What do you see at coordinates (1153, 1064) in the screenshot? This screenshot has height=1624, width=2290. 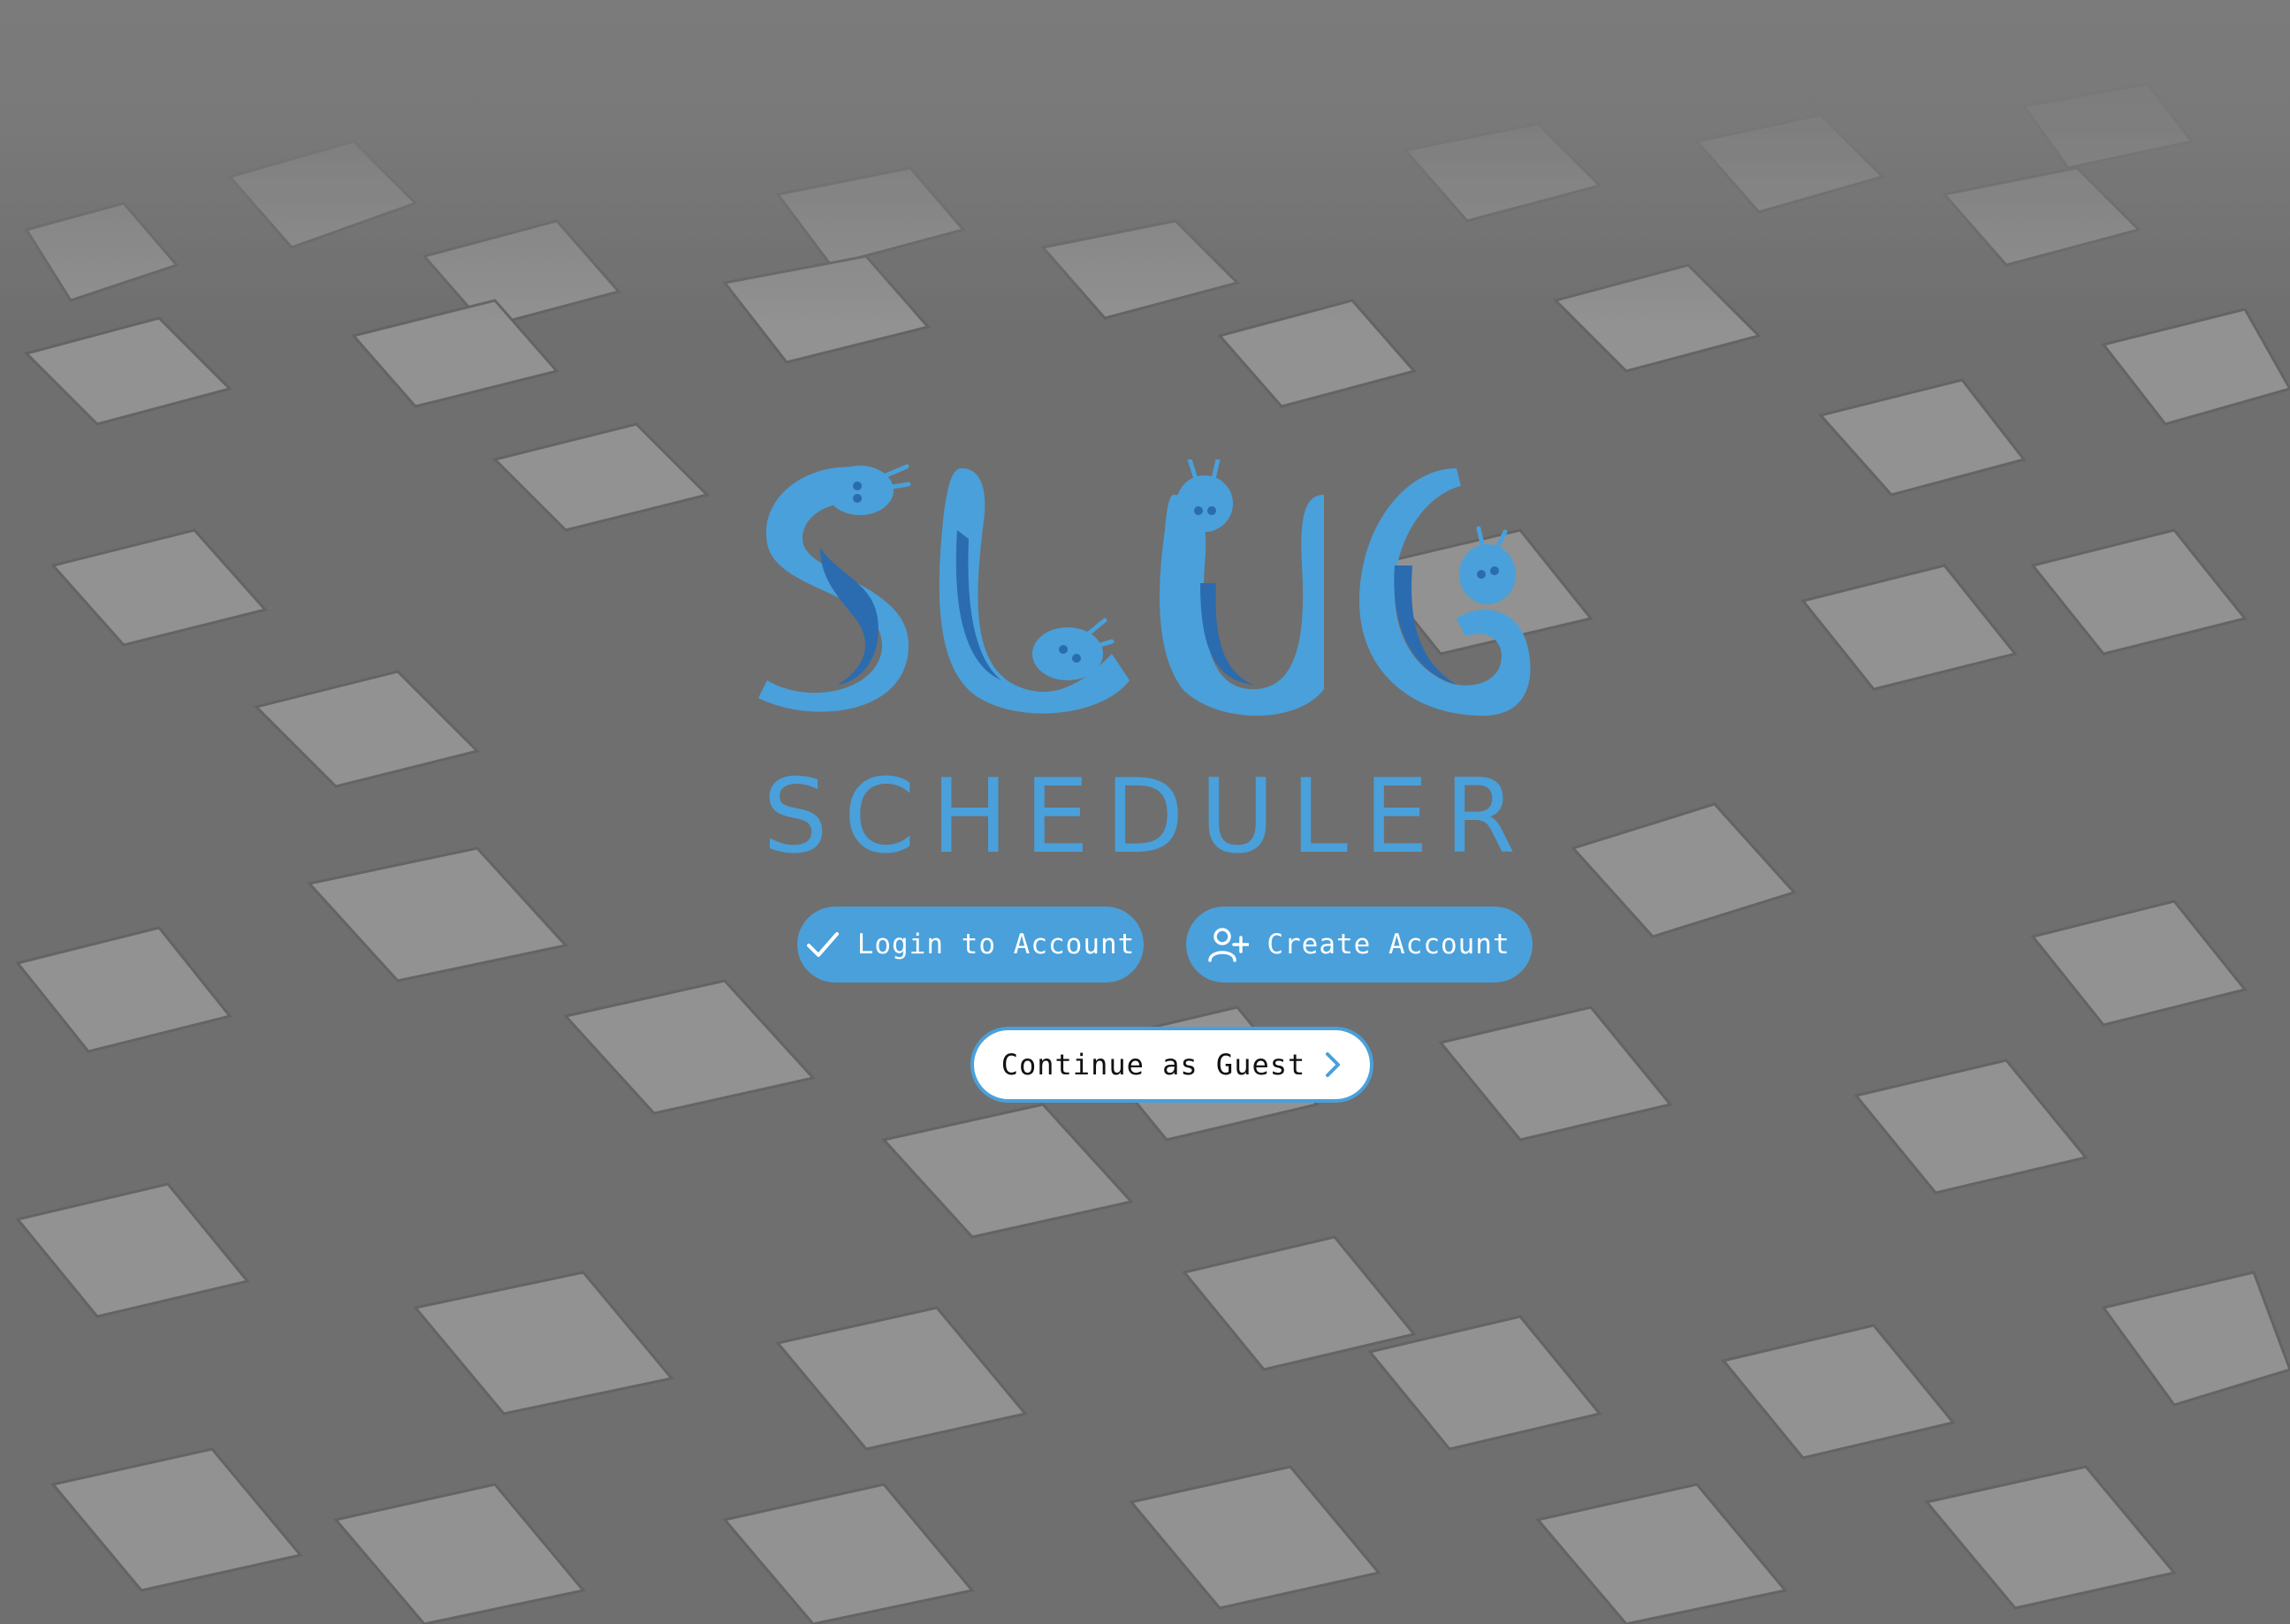 I see `continue-as-guest-label: Continue as Guest` at bounding box center [1153, 1064].